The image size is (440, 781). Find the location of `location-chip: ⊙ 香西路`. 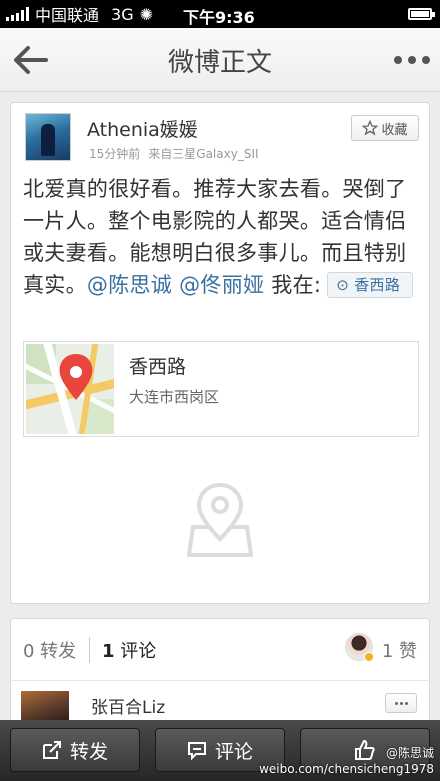

location-chip: ⊙ 香西路 is located at coordinates (370, 285).